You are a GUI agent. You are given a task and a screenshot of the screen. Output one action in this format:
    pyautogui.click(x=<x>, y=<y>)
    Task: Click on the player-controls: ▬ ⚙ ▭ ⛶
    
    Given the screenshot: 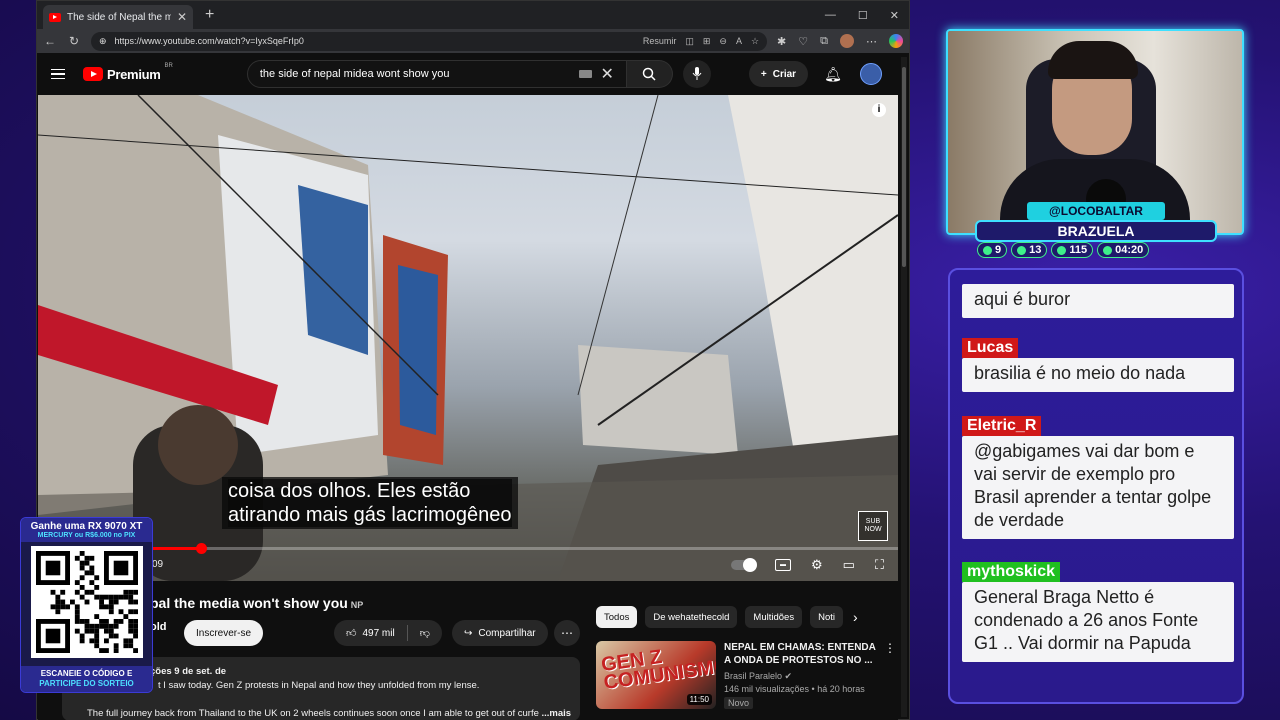 What is the action you would take?
    pyautogui.click(x=807, y=565)
    